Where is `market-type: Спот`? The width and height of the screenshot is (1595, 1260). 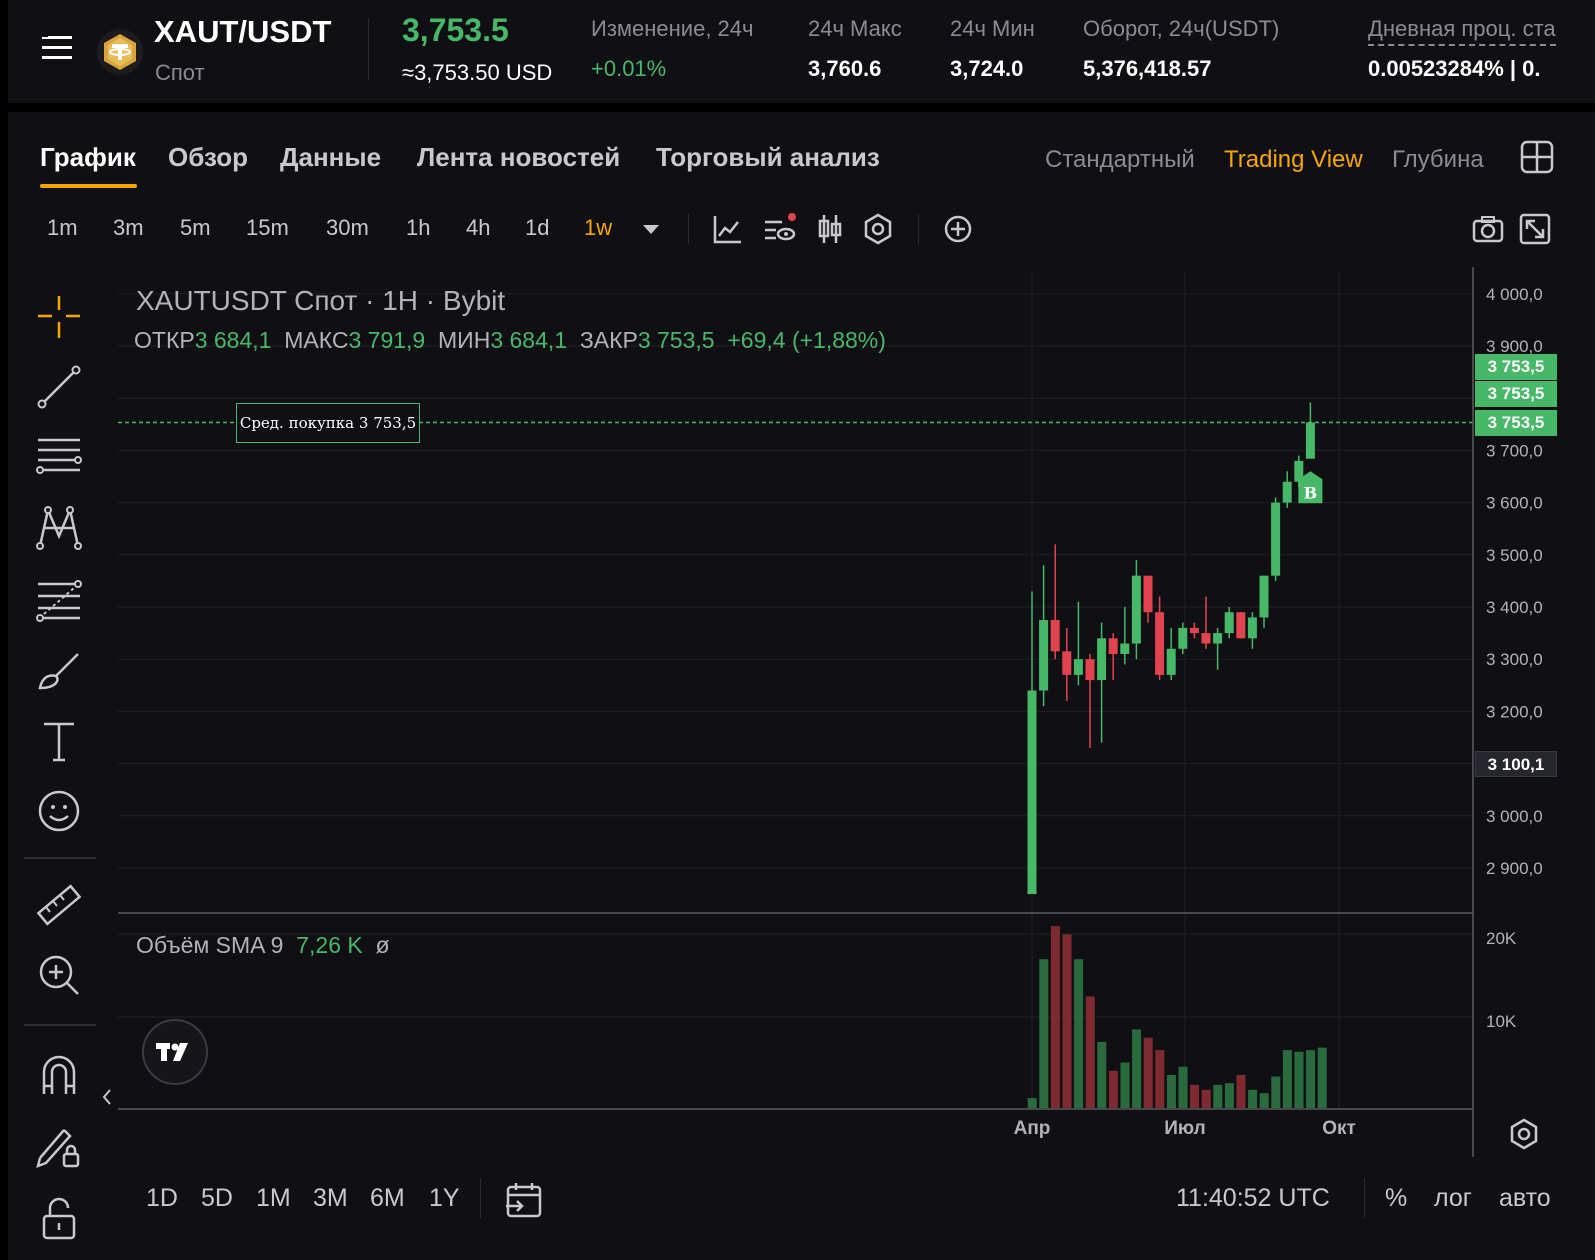 market-type: Спот is located at coordinates (180, 72).